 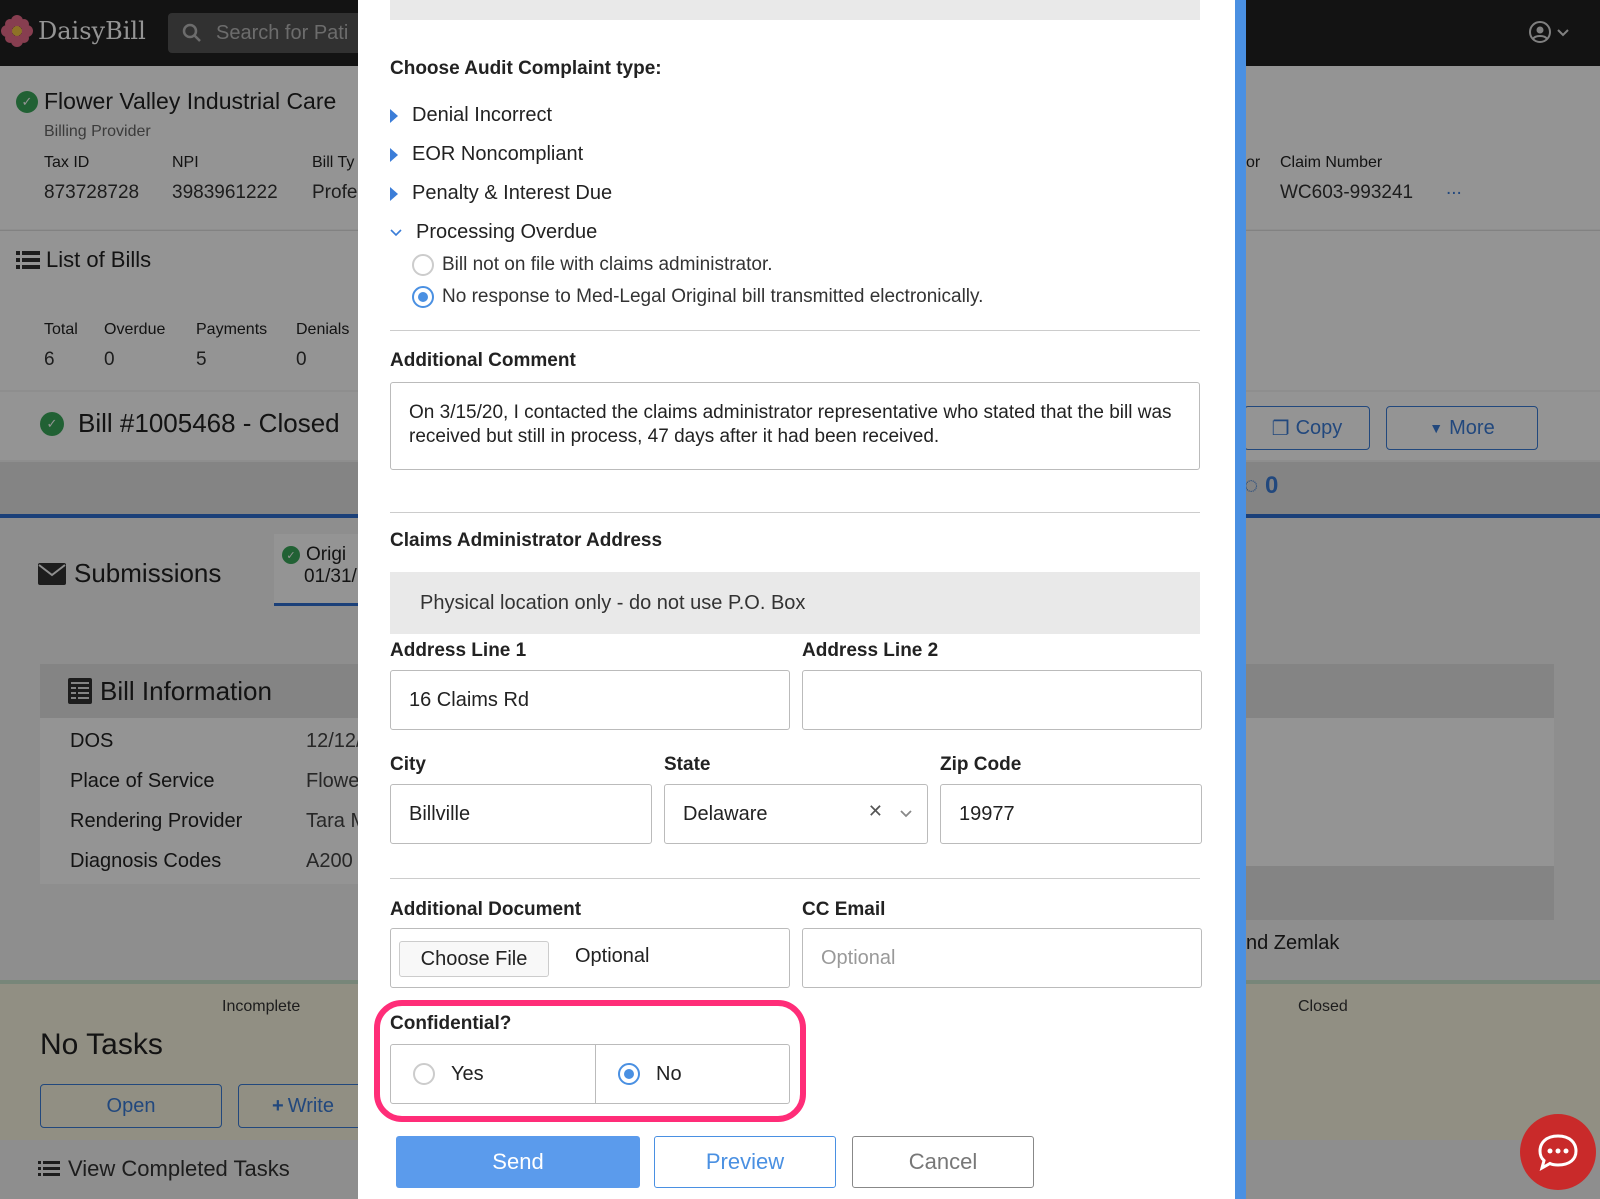 I want to click on address-line-2-input, so click(x=1002, y=700).